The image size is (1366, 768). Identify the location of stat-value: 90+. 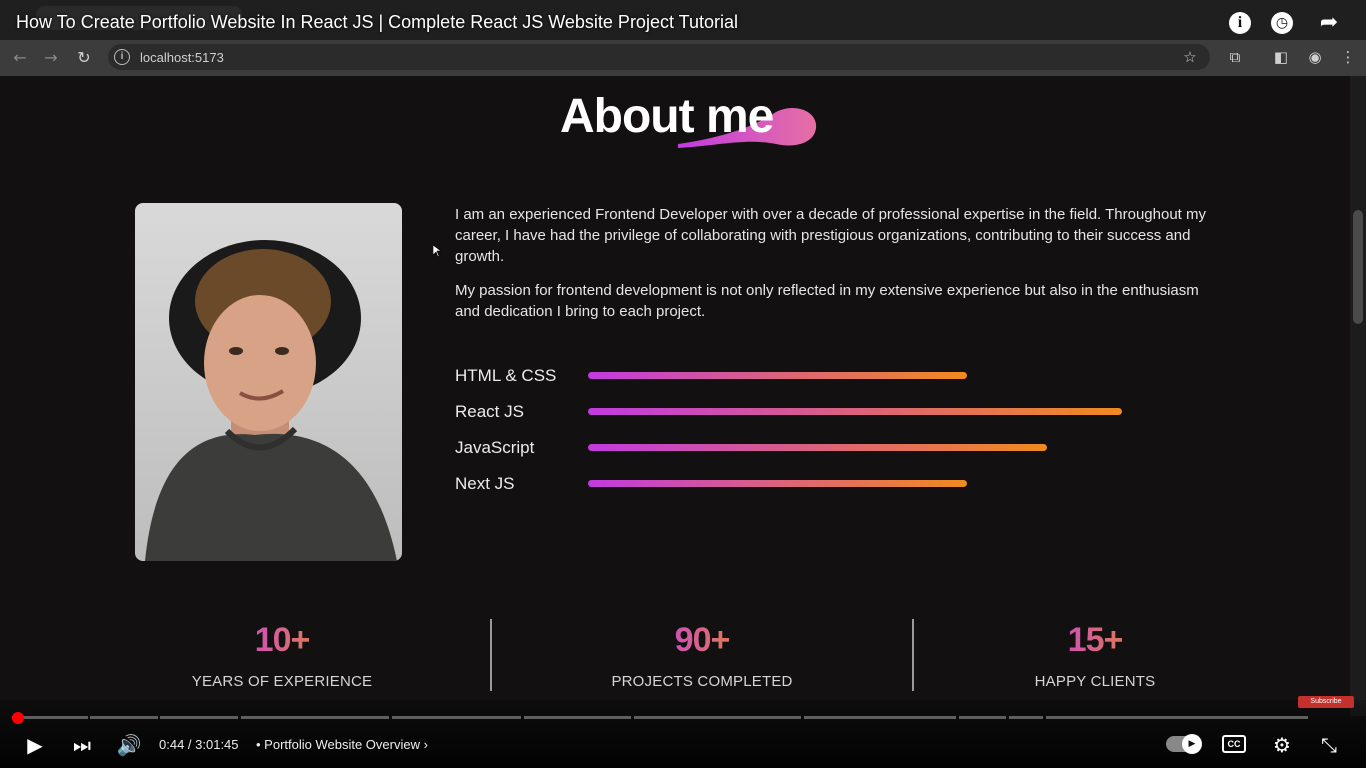
(702, 640).